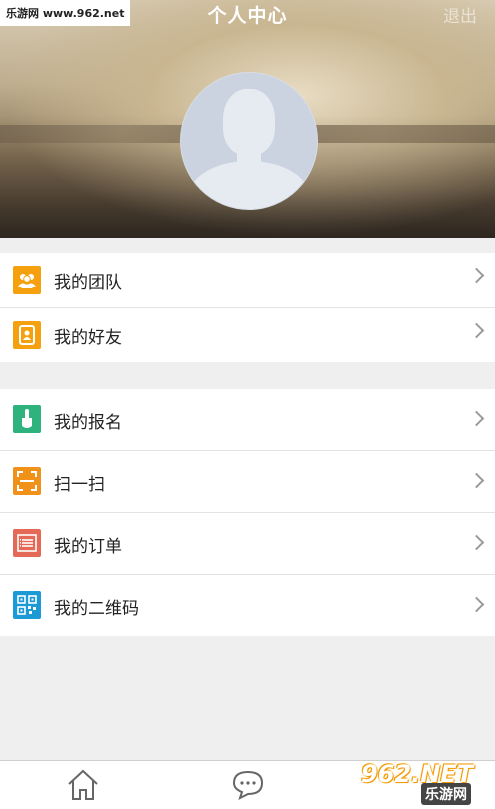 The width and height of the screenshot is (495, 809). What do you see at coordinates (247, 420) in the screenshot?
I see `menu-item-signup: 我的报名` at bounding box center [247, 420].